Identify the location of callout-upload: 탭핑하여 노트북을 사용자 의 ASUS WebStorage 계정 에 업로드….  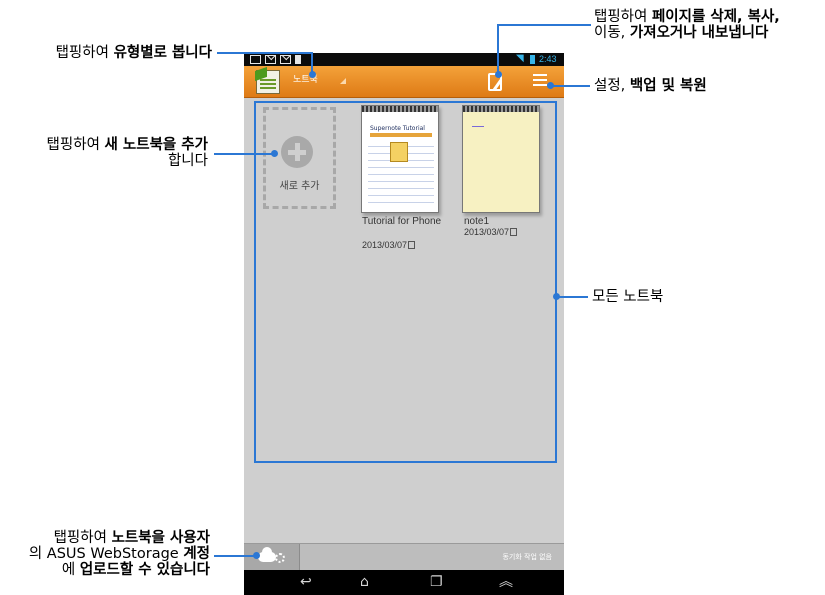
(107, 554).